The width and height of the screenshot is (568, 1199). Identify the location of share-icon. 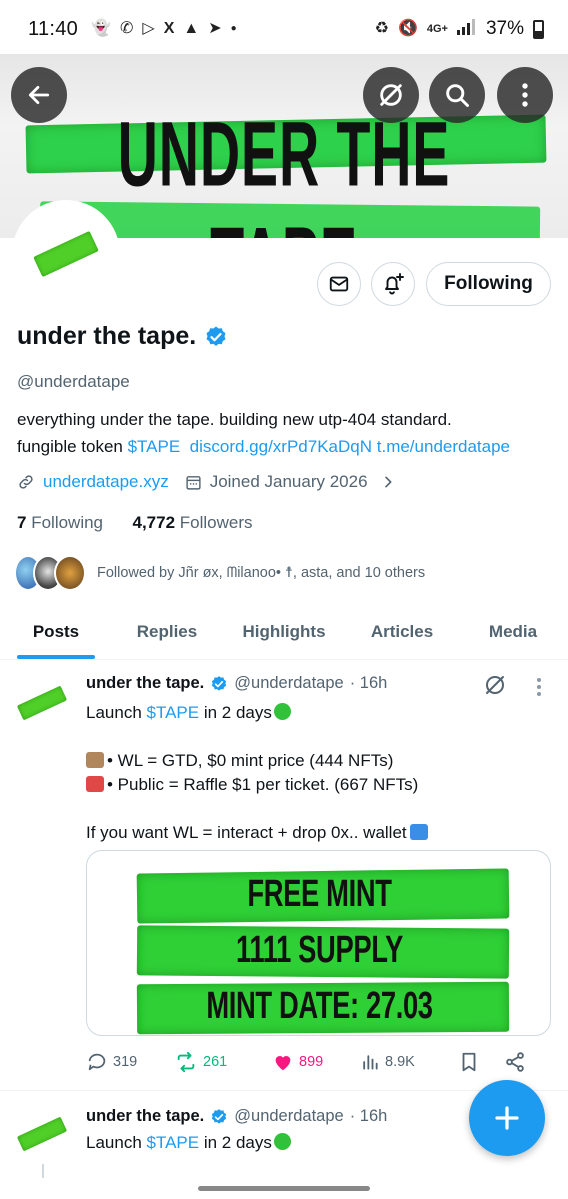
(515, 1062).